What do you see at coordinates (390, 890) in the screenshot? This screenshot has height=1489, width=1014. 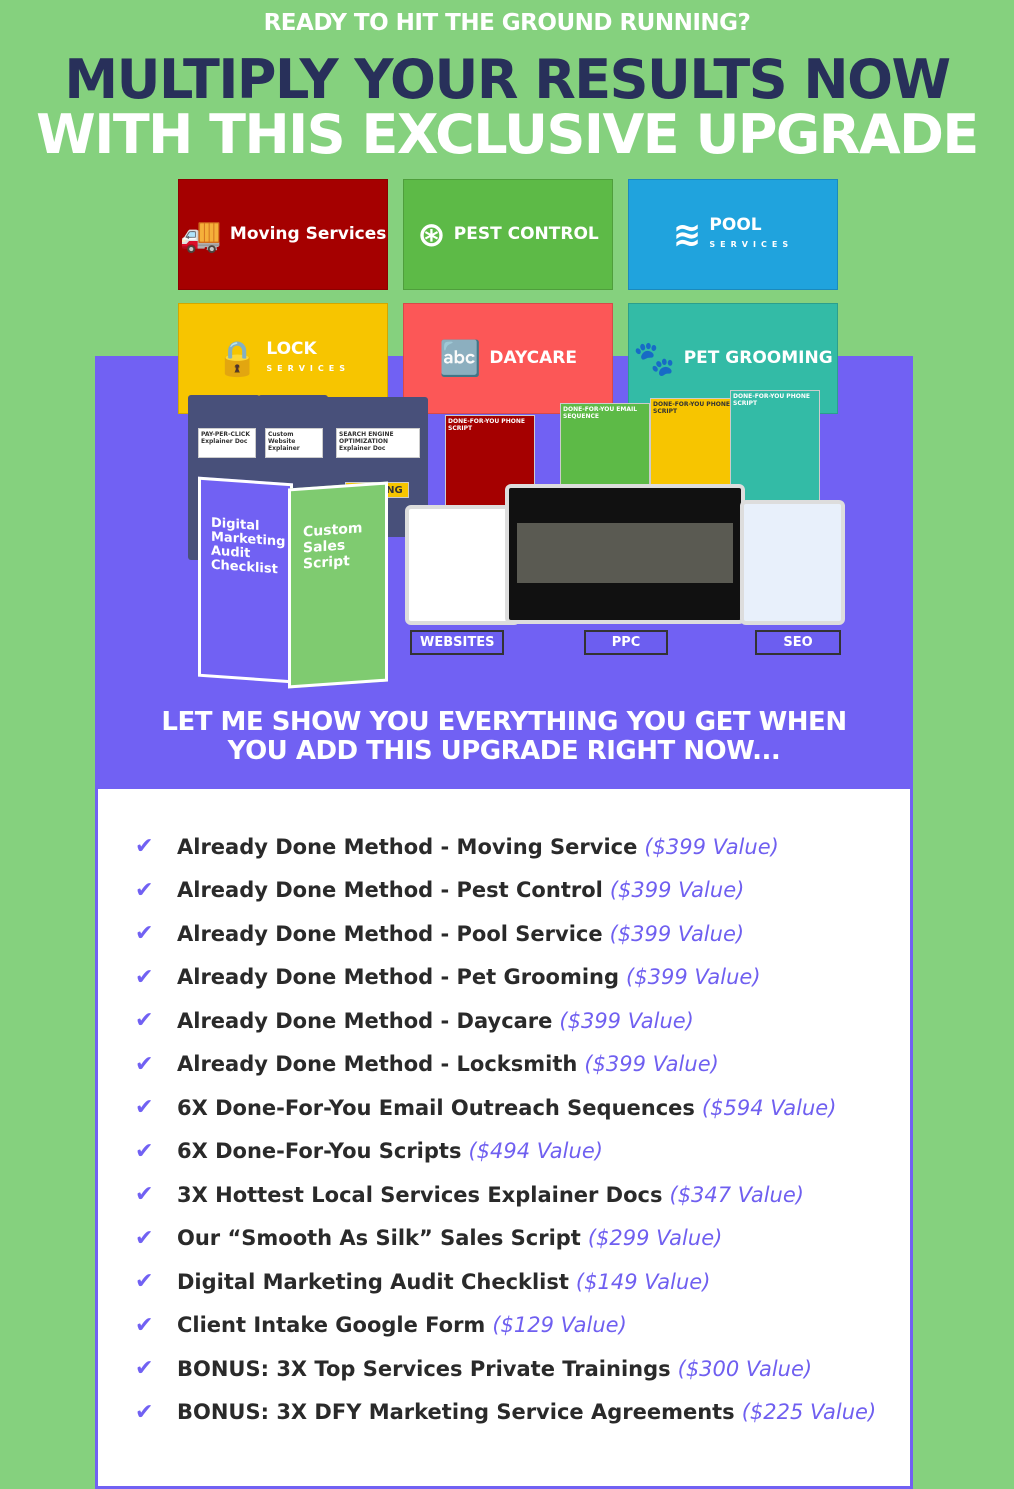 I see `item-text: Already Done Method - Pest Control` at bounding box center [390, 890].